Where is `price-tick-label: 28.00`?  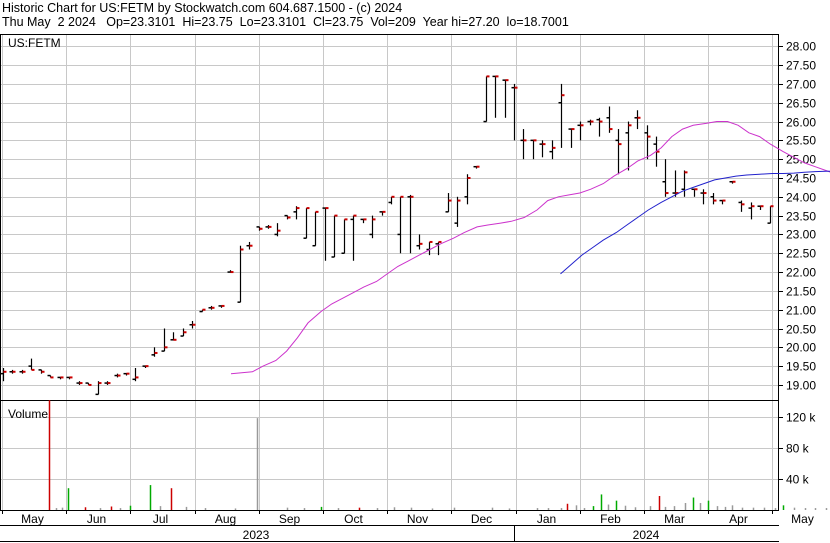
price-tick-label: 28.00 is located at coordinates (801, 47).